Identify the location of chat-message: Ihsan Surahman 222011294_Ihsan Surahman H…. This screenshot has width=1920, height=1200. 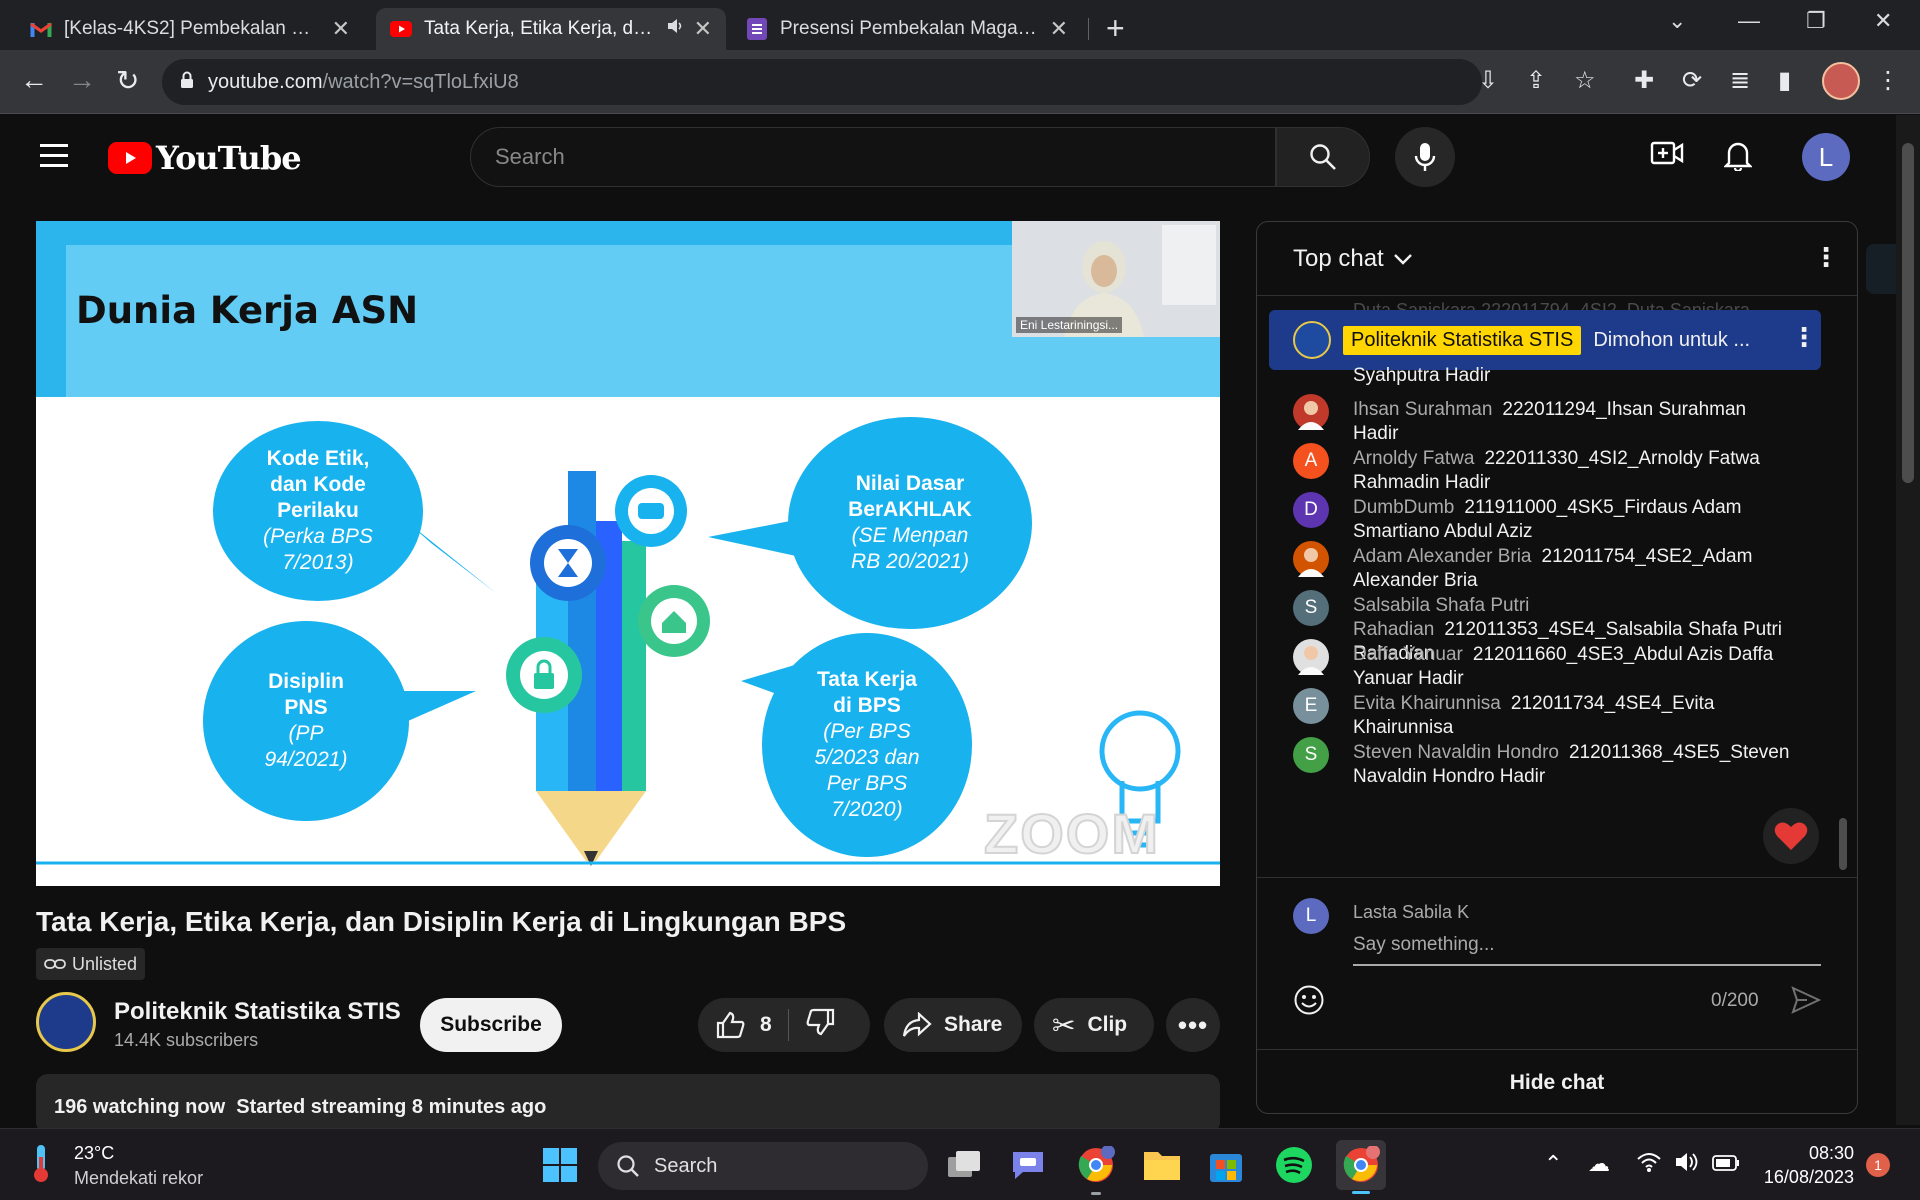
(1573, 422).